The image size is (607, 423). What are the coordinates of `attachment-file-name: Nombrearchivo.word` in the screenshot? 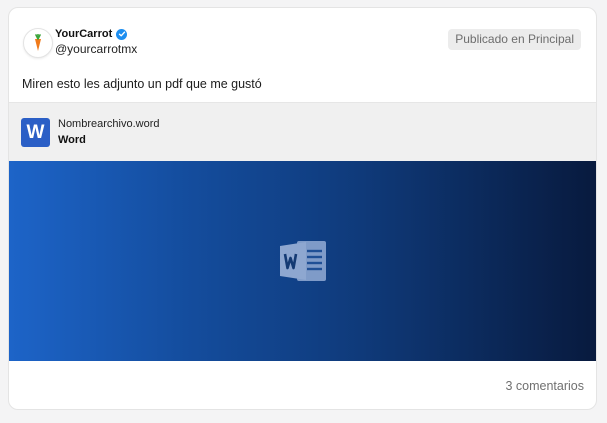 It's located at (109, 124).